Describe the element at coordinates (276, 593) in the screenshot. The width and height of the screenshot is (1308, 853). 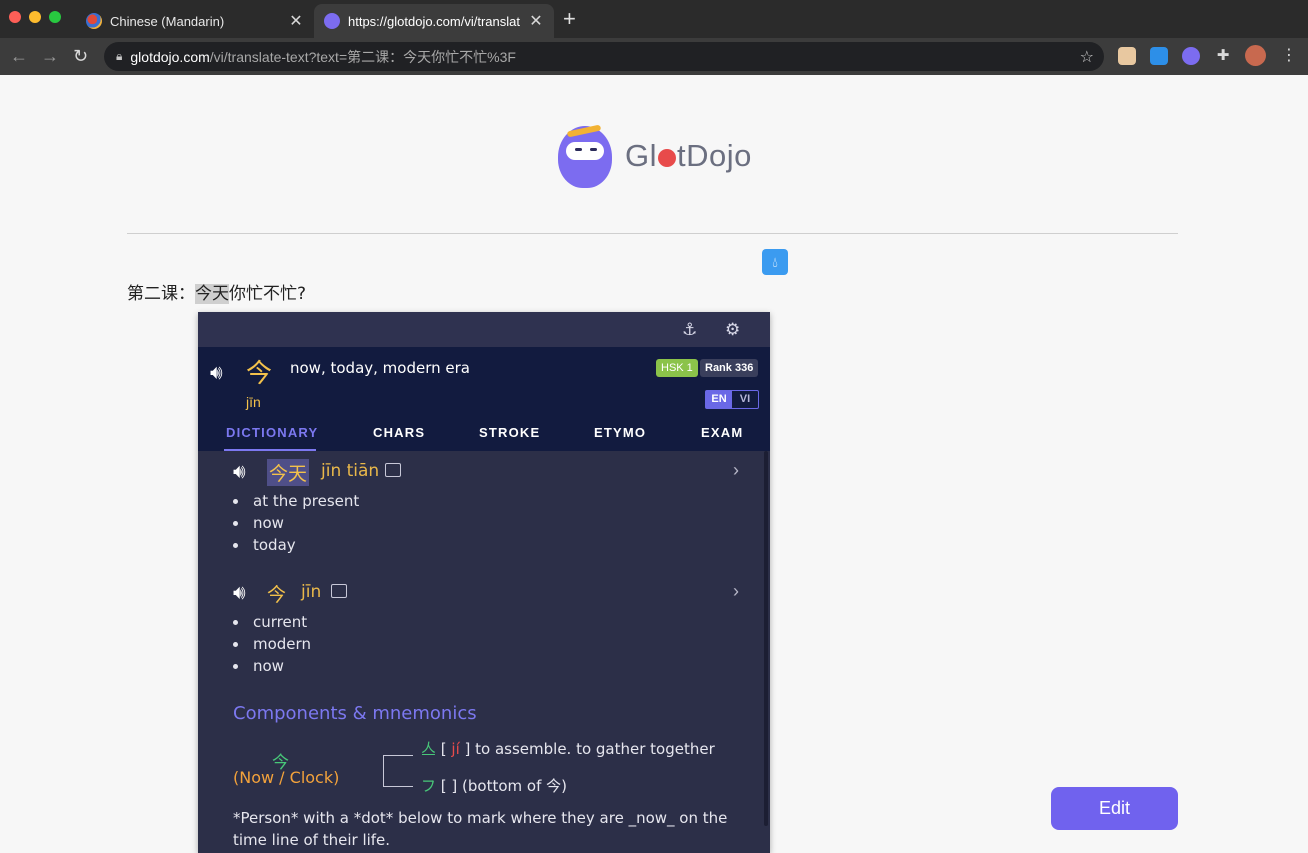
I see `entry-word: 今` at that location.